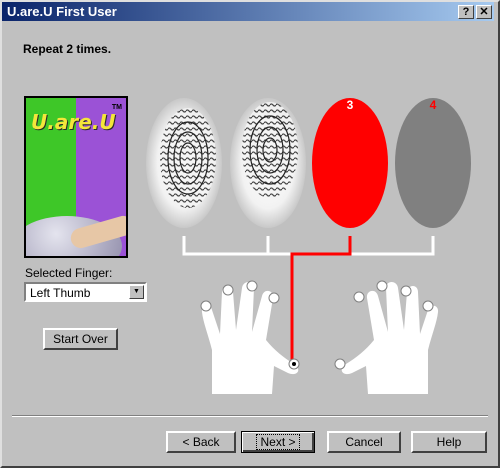 The height and width of the screenshot is (468, 500). Describe the element at coordinates (206, 306) in the screenshot. I see `finger-selector-left-little` at that location.